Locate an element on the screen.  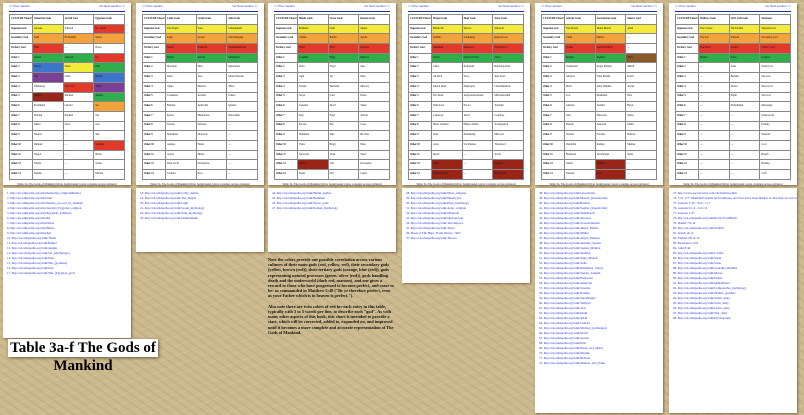
god-cell: El Shaddai is located at coordinates (78, 39).